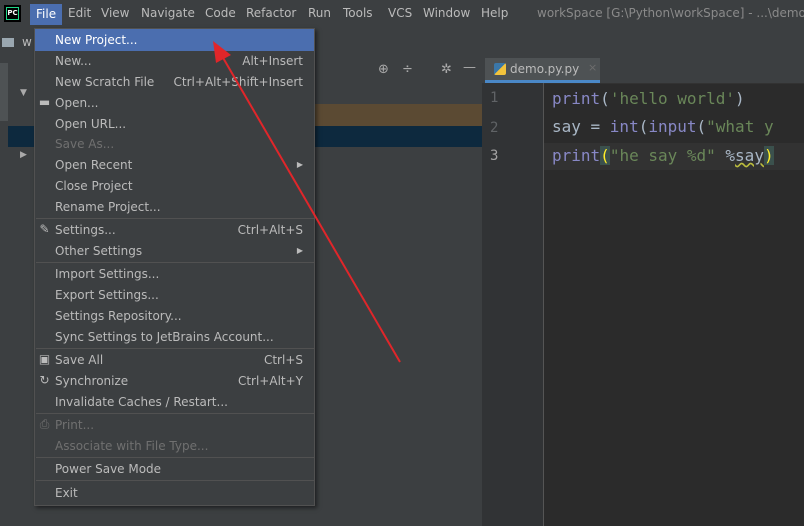  What do you see at coordinates (283, 360) in the screenshot?
I see `menu-item-shortcut: Ctrl+S` at bounding box center [283, 360].